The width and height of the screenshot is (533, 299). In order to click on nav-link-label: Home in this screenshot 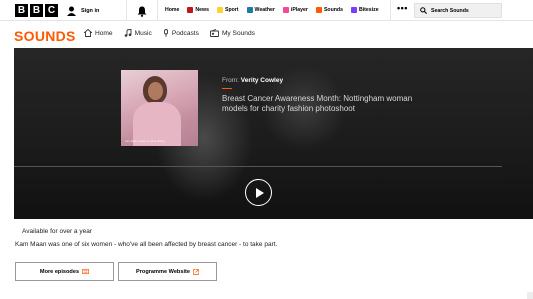, I will do `click(172, 10)`.